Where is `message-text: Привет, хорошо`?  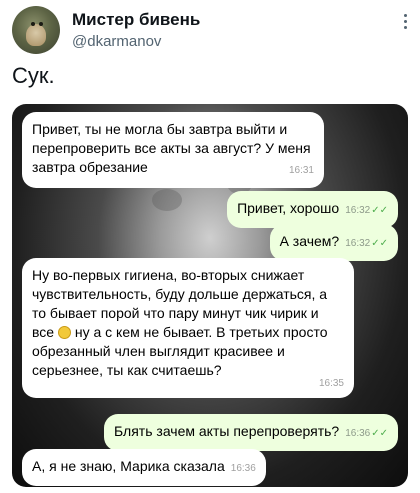
message-text: Привет, хорошо is located at coordinates (288, 208).